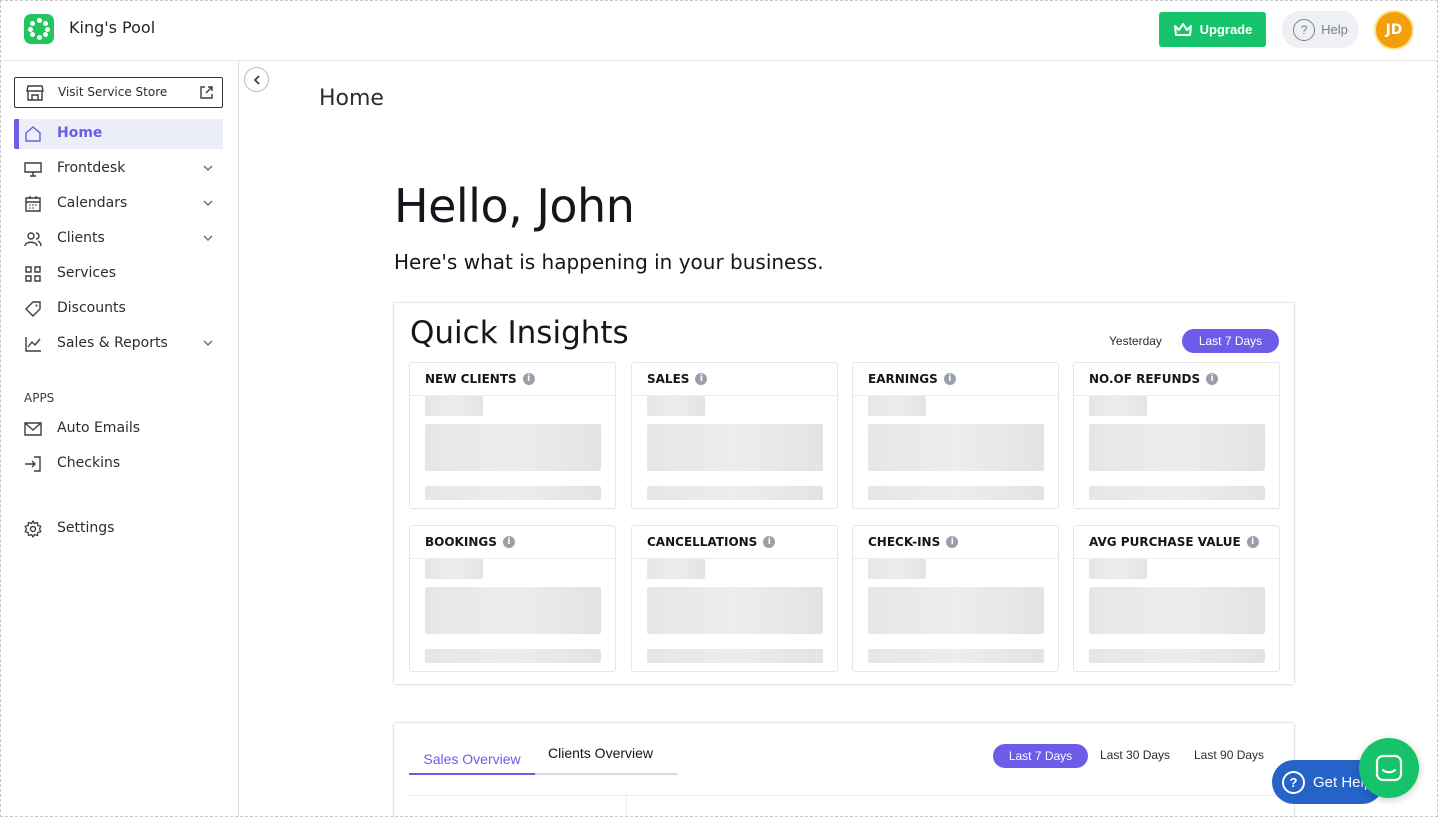  What do you see at coordinates (33, 309) in the screenshot?
I see `tag-icon` at bounding box center [33, 309].